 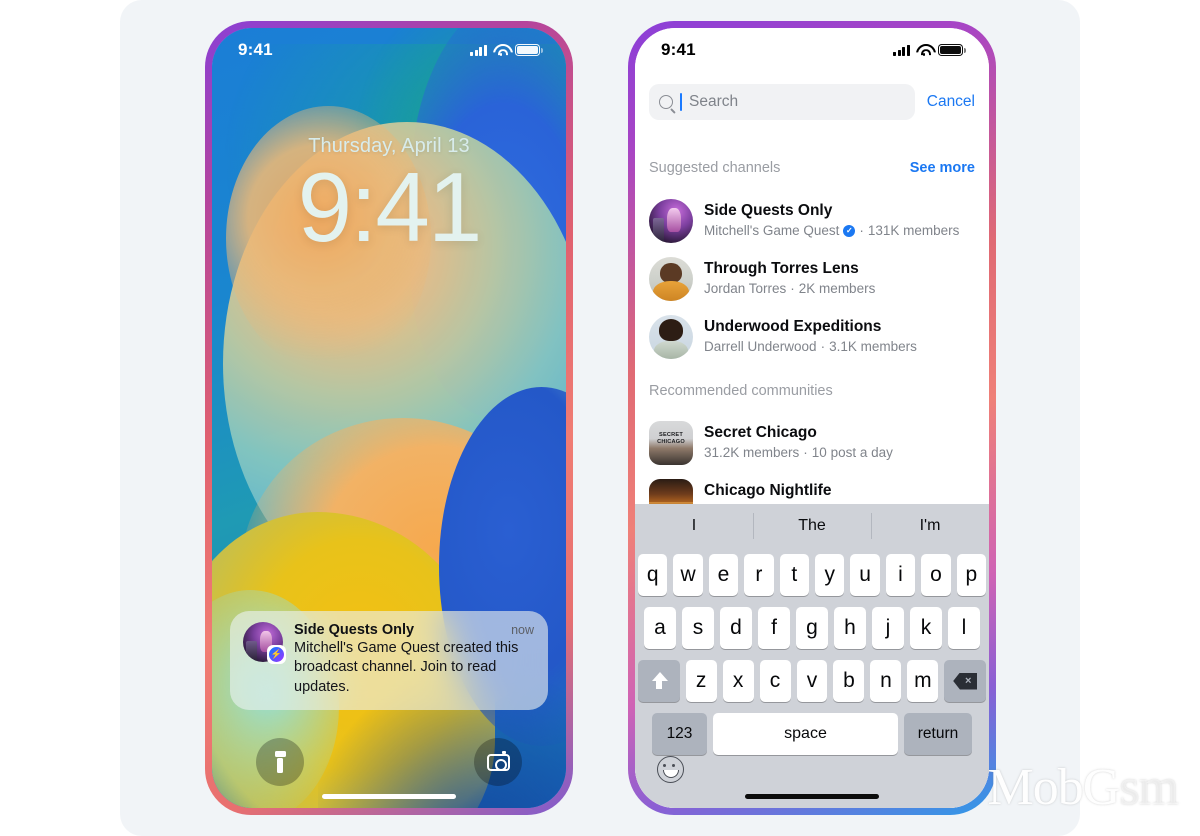 I want to click on key-t: t, so click(x=794, y=575).